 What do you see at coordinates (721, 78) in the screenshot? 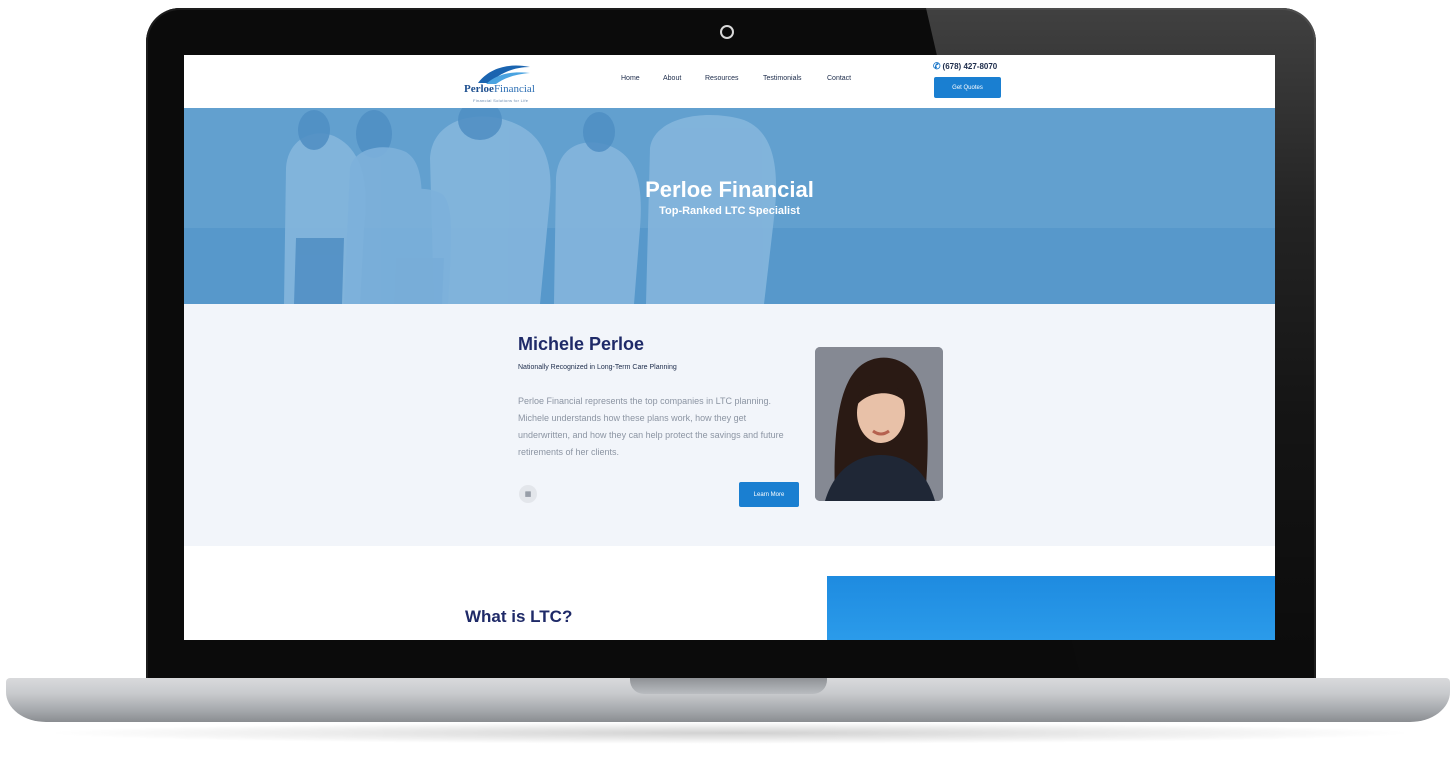
I see `nav-resources: Resources` at bounding box center [721, 78].